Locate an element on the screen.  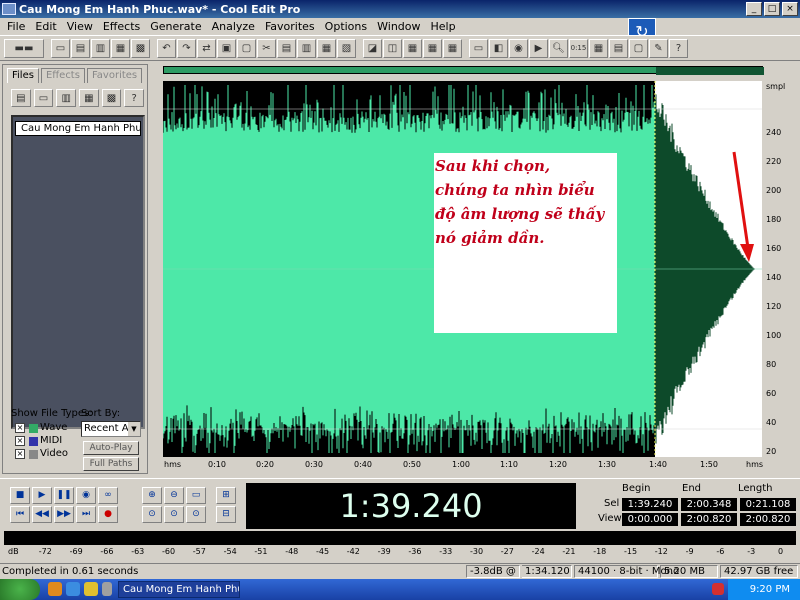
zoom-vertical-out-icon: ⊟ is located at coordinates (226, 514).